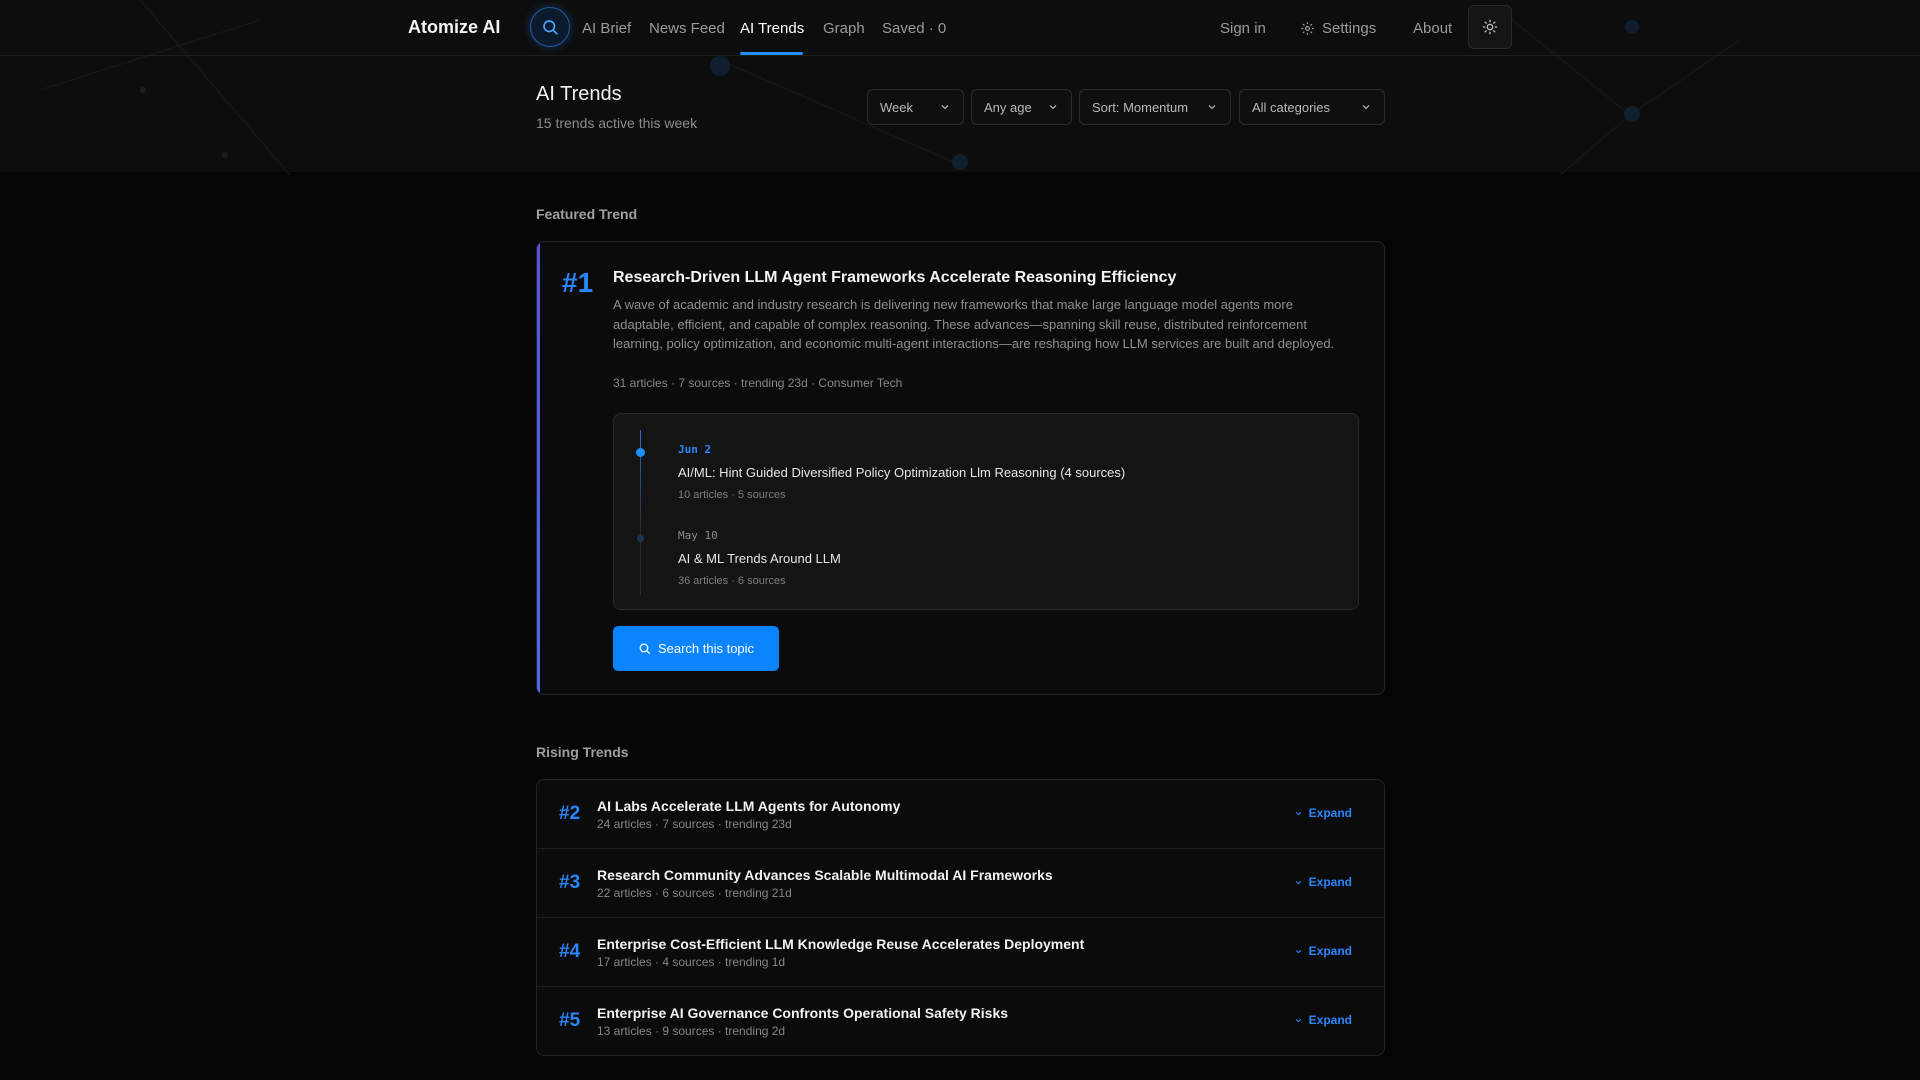 This screenshot has height=1080, width=1920. I want to click on category-select-value: All categories, so click(1291, 107).